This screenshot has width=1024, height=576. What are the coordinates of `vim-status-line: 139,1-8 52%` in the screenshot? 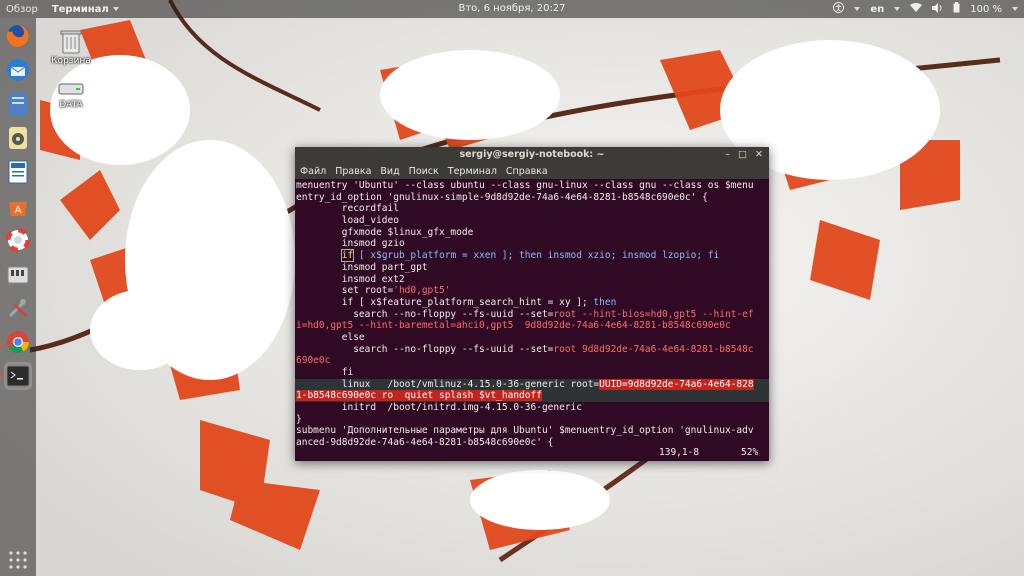 It's located at (532, 453).